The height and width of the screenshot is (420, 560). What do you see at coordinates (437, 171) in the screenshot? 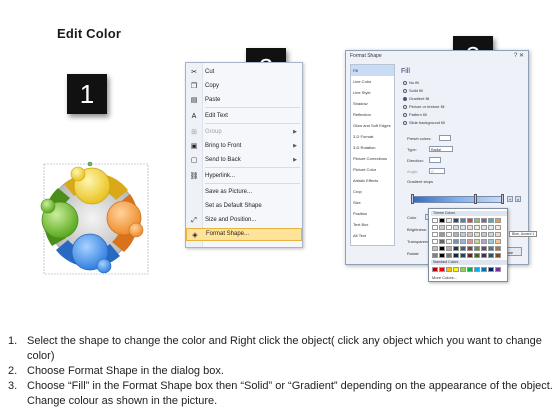
I see `angle-field: 0°` at bounding box center [437, 171].